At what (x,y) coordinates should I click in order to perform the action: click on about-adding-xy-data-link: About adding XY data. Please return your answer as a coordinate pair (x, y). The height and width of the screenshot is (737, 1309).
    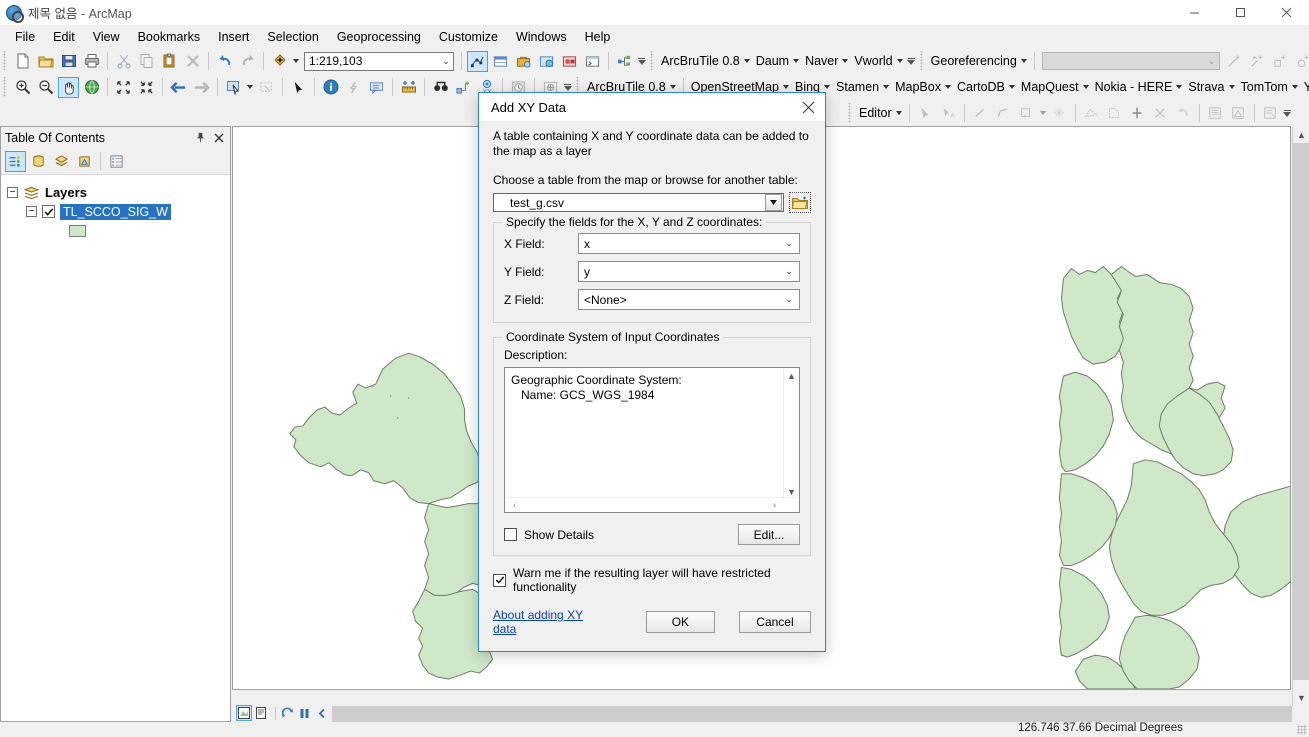
    Looking at the image, I should click on (549, 622).